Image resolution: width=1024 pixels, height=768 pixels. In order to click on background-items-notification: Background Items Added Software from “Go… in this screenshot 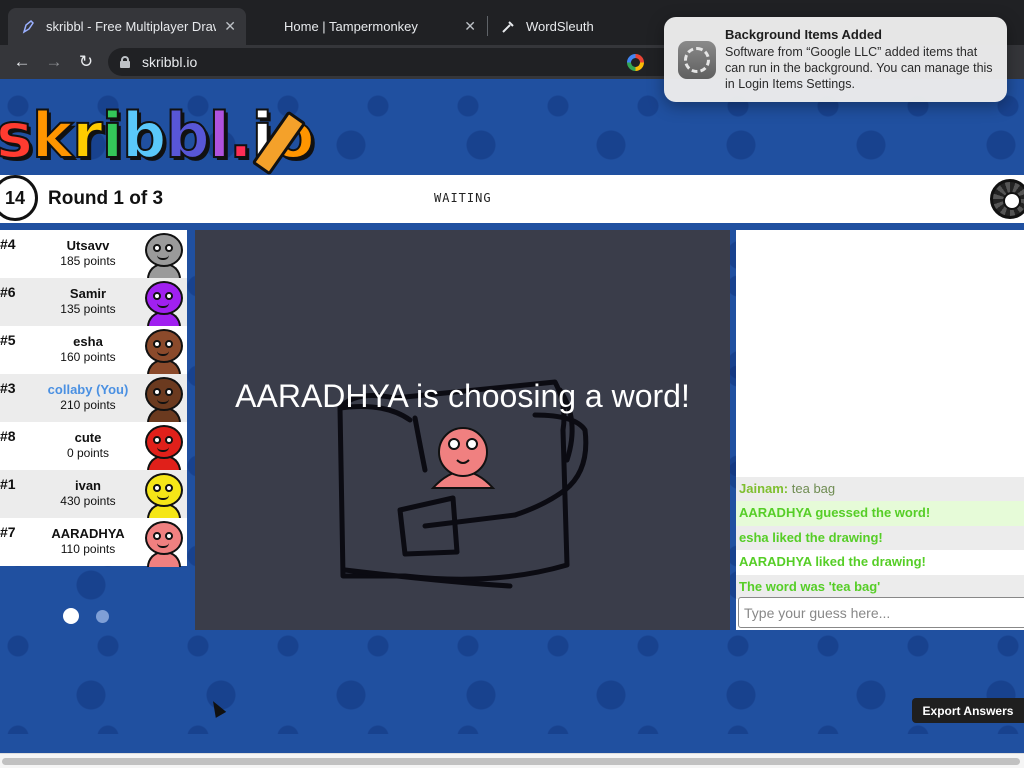, I will do `click(835, 59)`.